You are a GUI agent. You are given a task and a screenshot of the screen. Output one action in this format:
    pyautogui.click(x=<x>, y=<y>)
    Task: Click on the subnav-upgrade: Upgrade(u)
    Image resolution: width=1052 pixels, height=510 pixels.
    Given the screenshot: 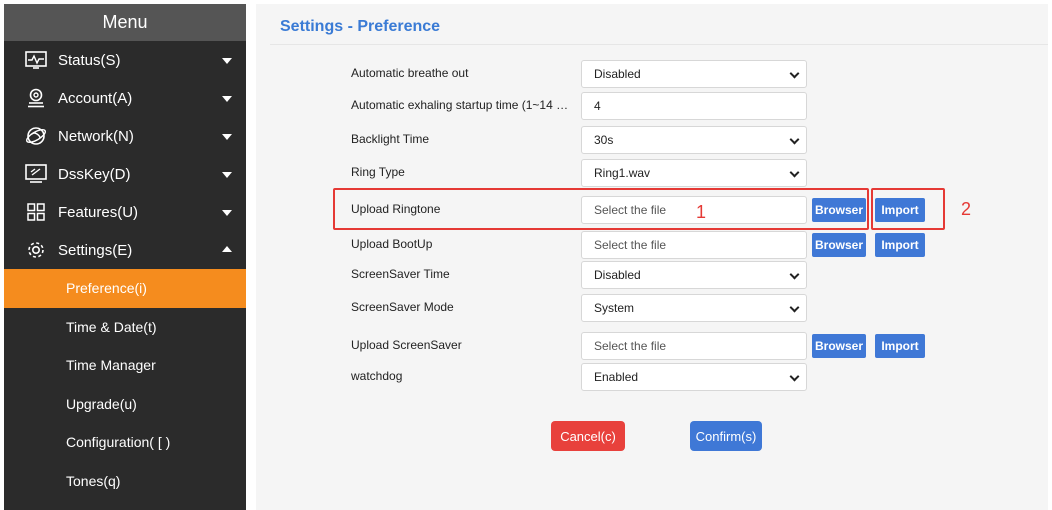 What is the action you would take?
    pyautogui.click(x=125, y=404)
    